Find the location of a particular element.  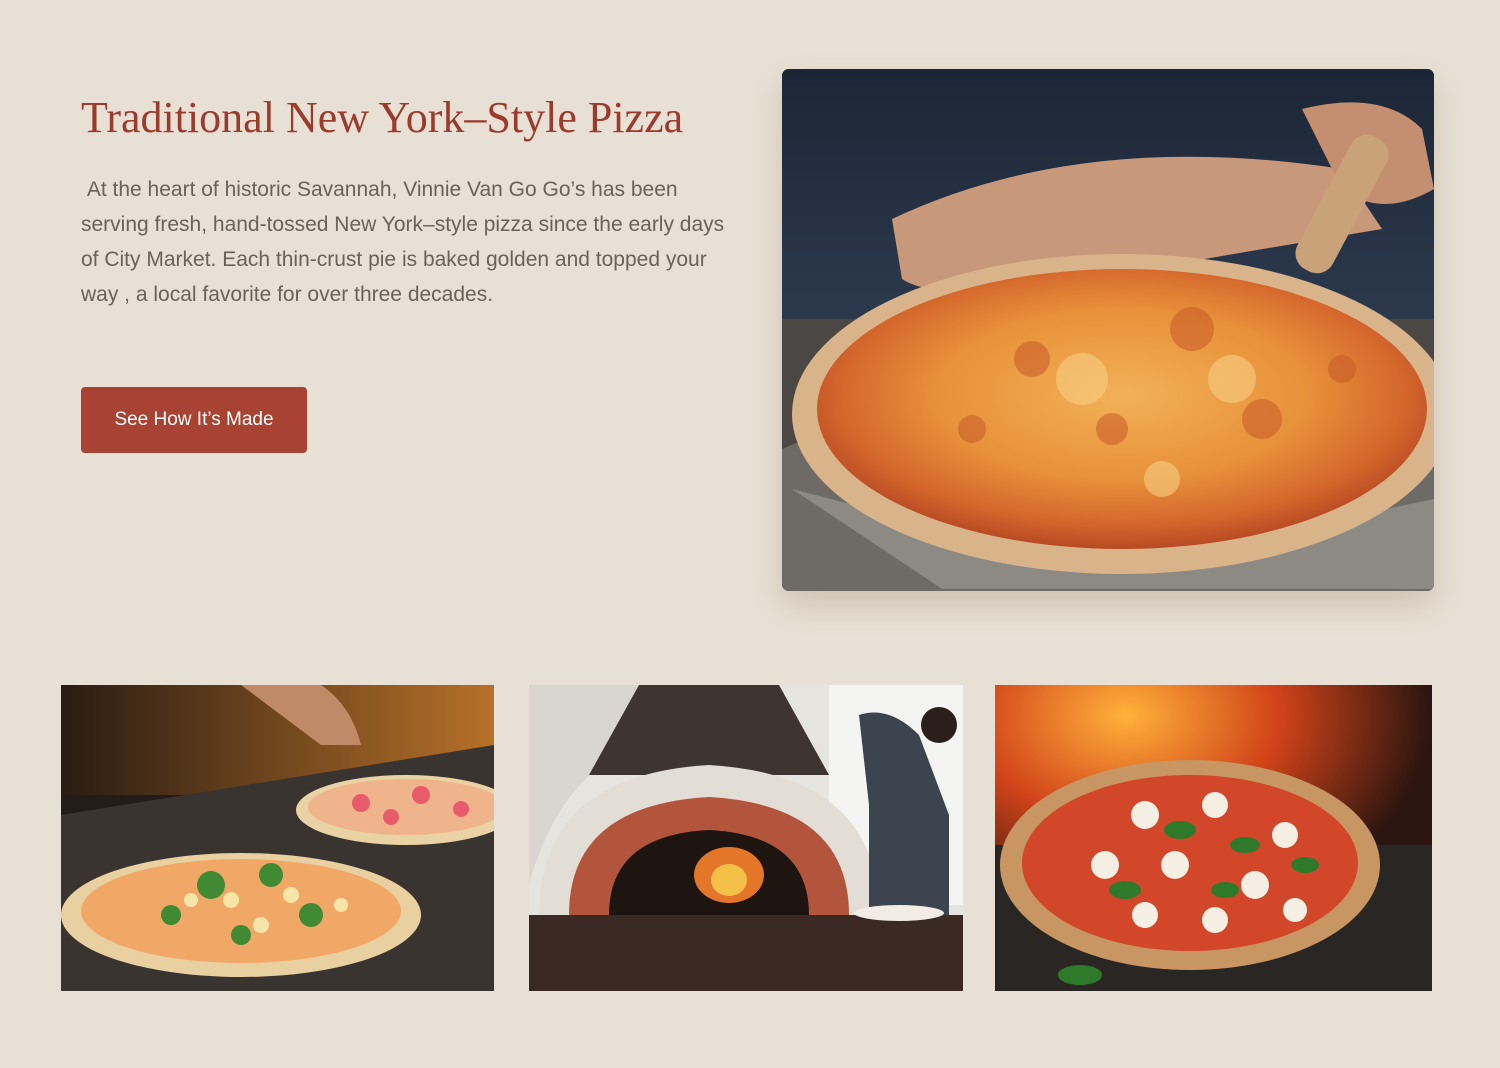

gallery-photo-margherita-pizza is located at coordinates (1213, 838).